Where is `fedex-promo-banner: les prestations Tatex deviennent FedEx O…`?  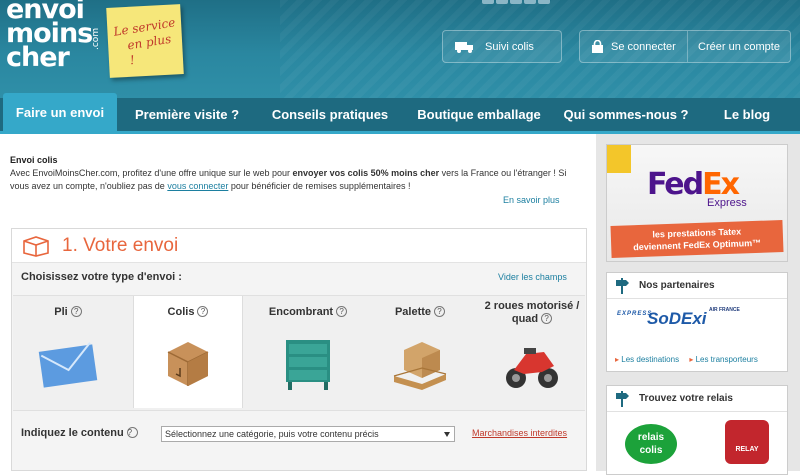 fedex-promo-banner: les prestations Tatex deviennent FedEx O… is located at coordinates (697, 239).